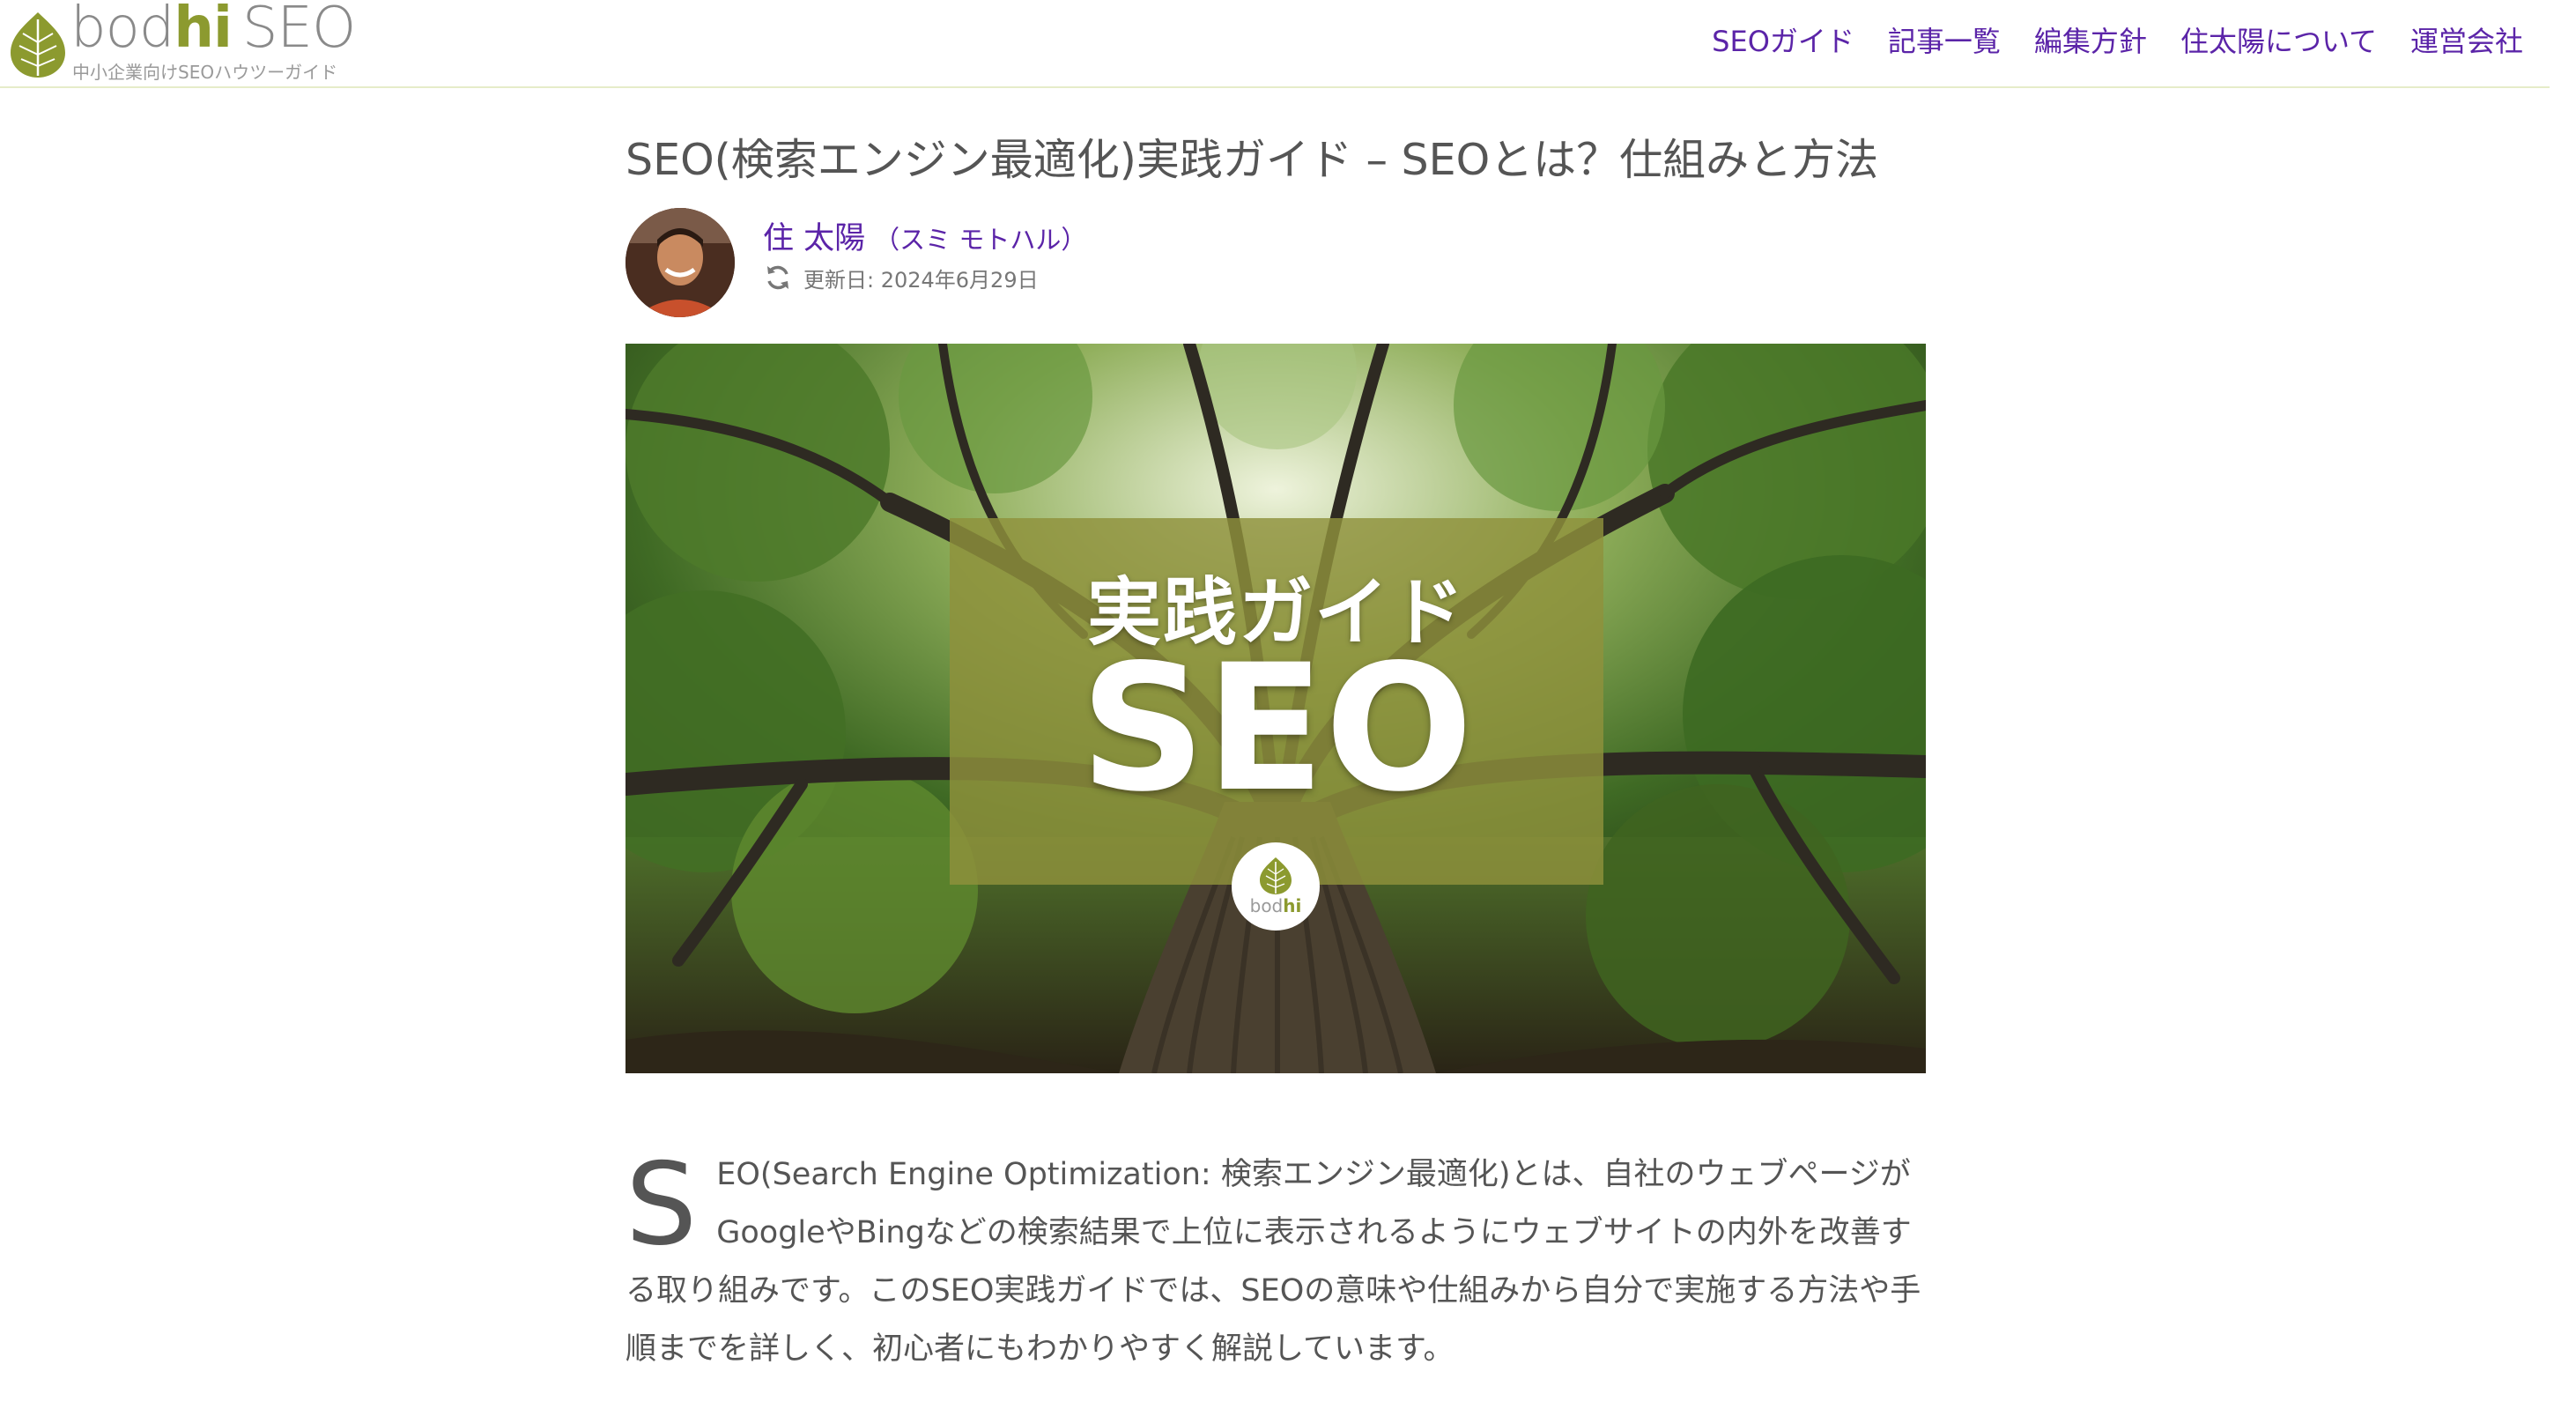 This screenshot has width=2576, height=1409. I want to click on nav-about-author: 住太陽について, so click(2279, 39).